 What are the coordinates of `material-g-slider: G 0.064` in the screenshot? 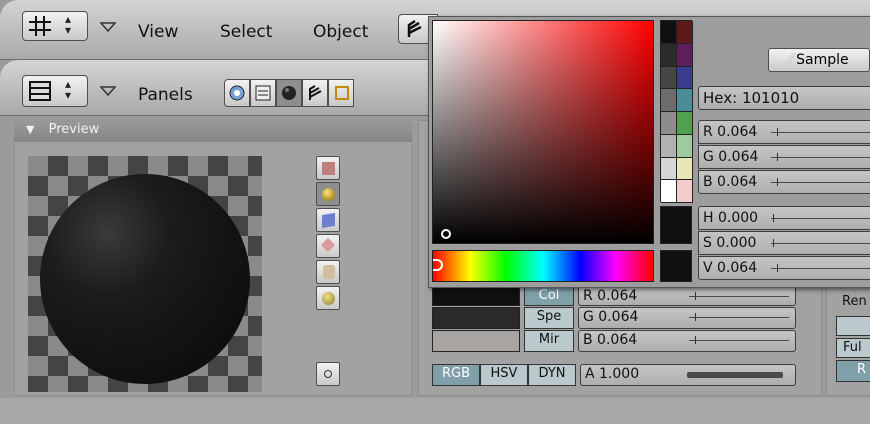 It's located at (687, 318).